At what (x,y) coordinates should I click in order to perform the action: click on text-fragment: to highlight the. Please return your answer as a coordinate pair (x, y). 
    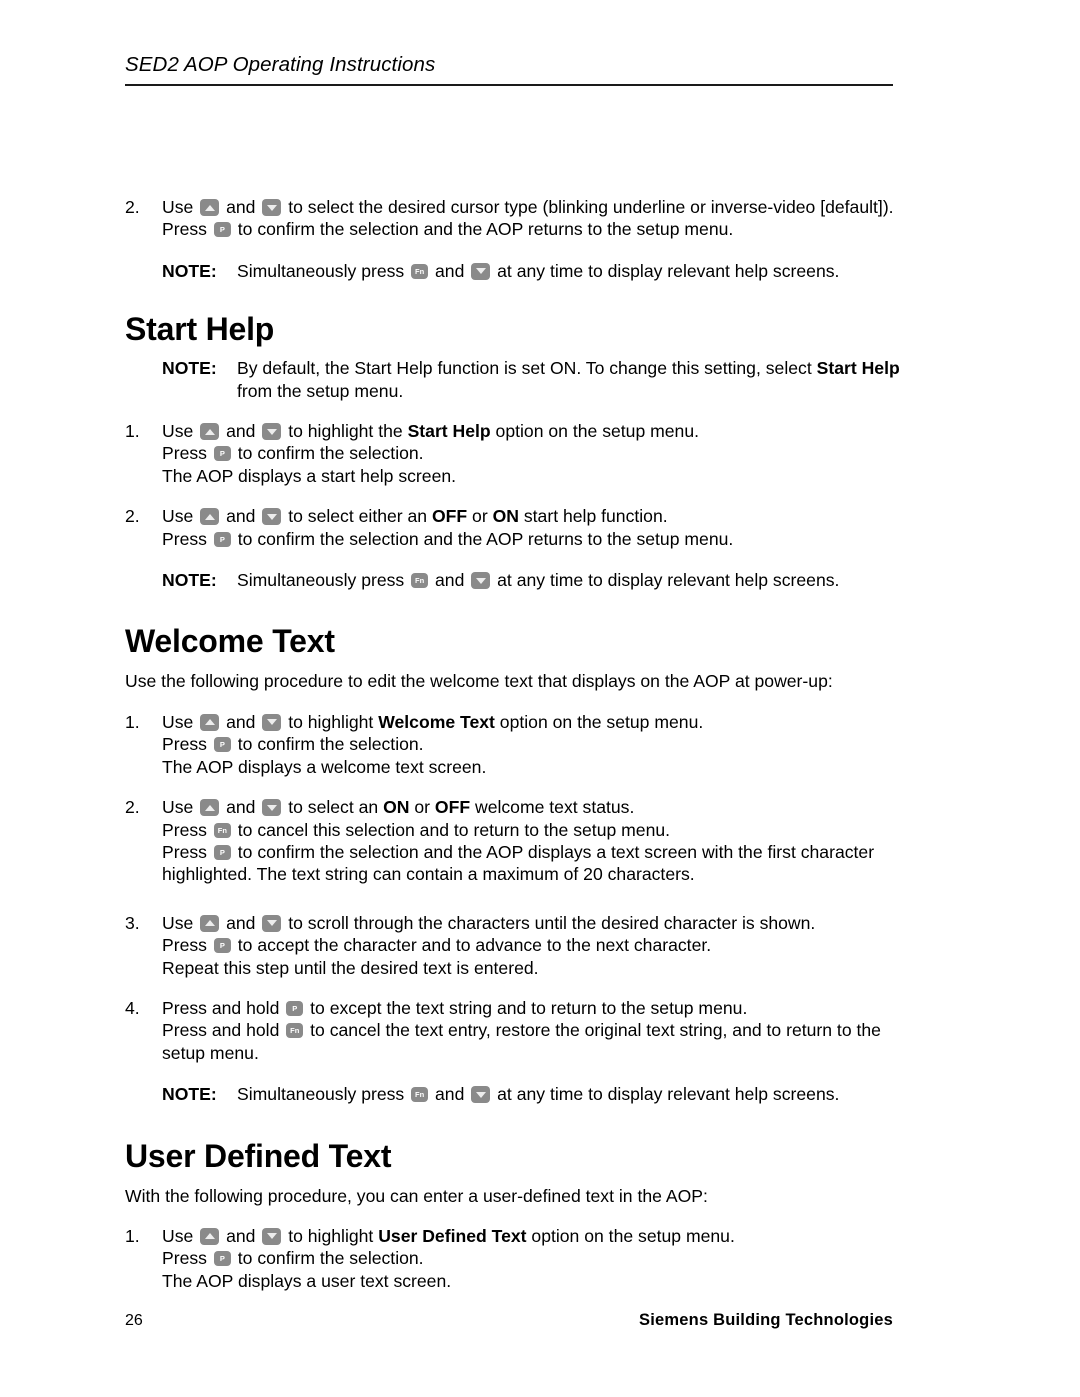
    Looking at the image, I should click on (345, 431).